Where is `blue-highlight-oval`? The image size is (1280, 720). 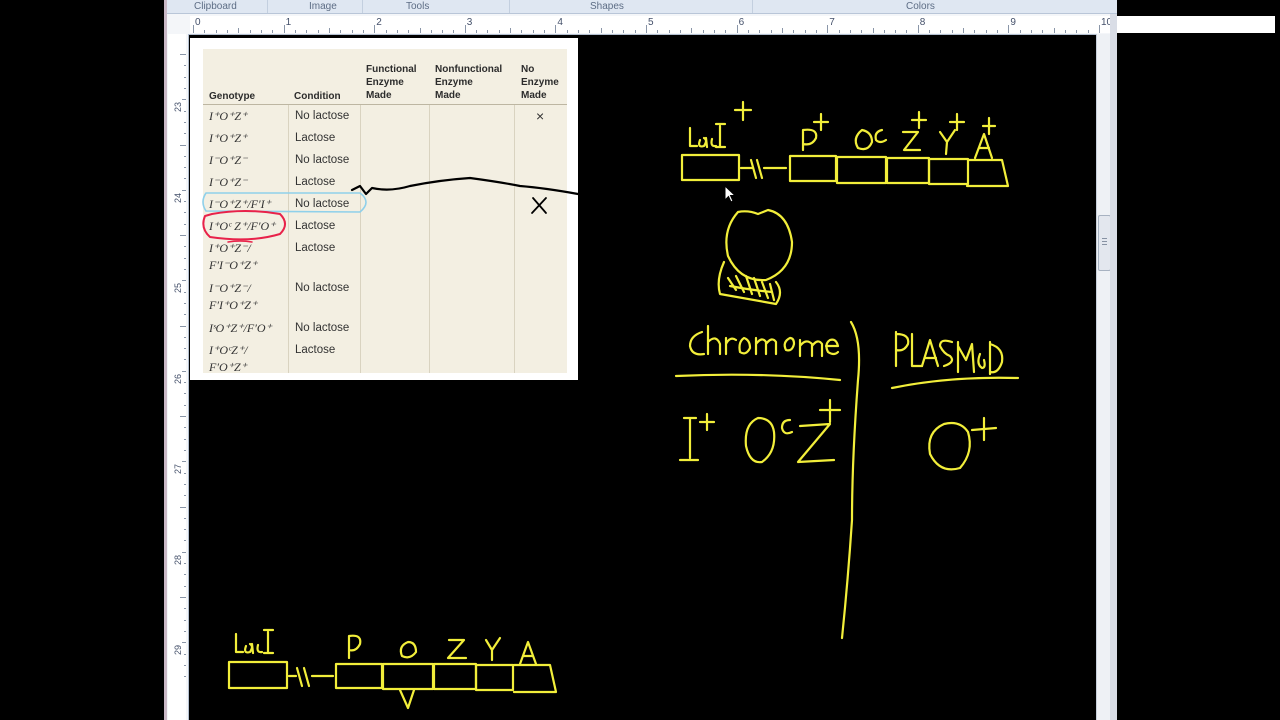 blue-highlight-oval is located at coordinates (284, 202).